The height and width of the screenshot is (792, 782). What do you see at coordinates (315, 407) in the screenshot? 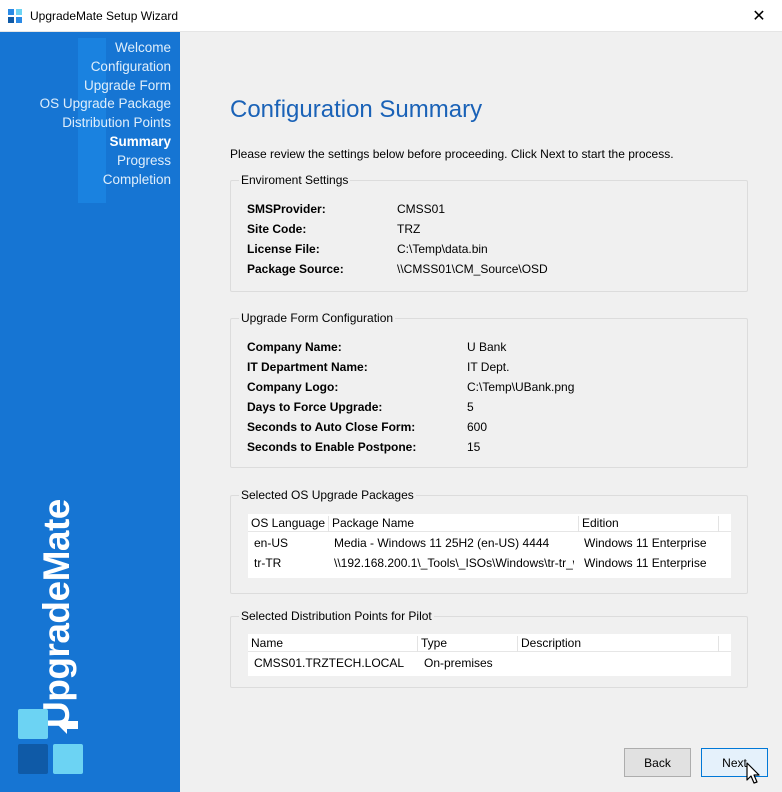
I see `setting-label: Days to Force Upgrade:` at bounding box center [315, 407].